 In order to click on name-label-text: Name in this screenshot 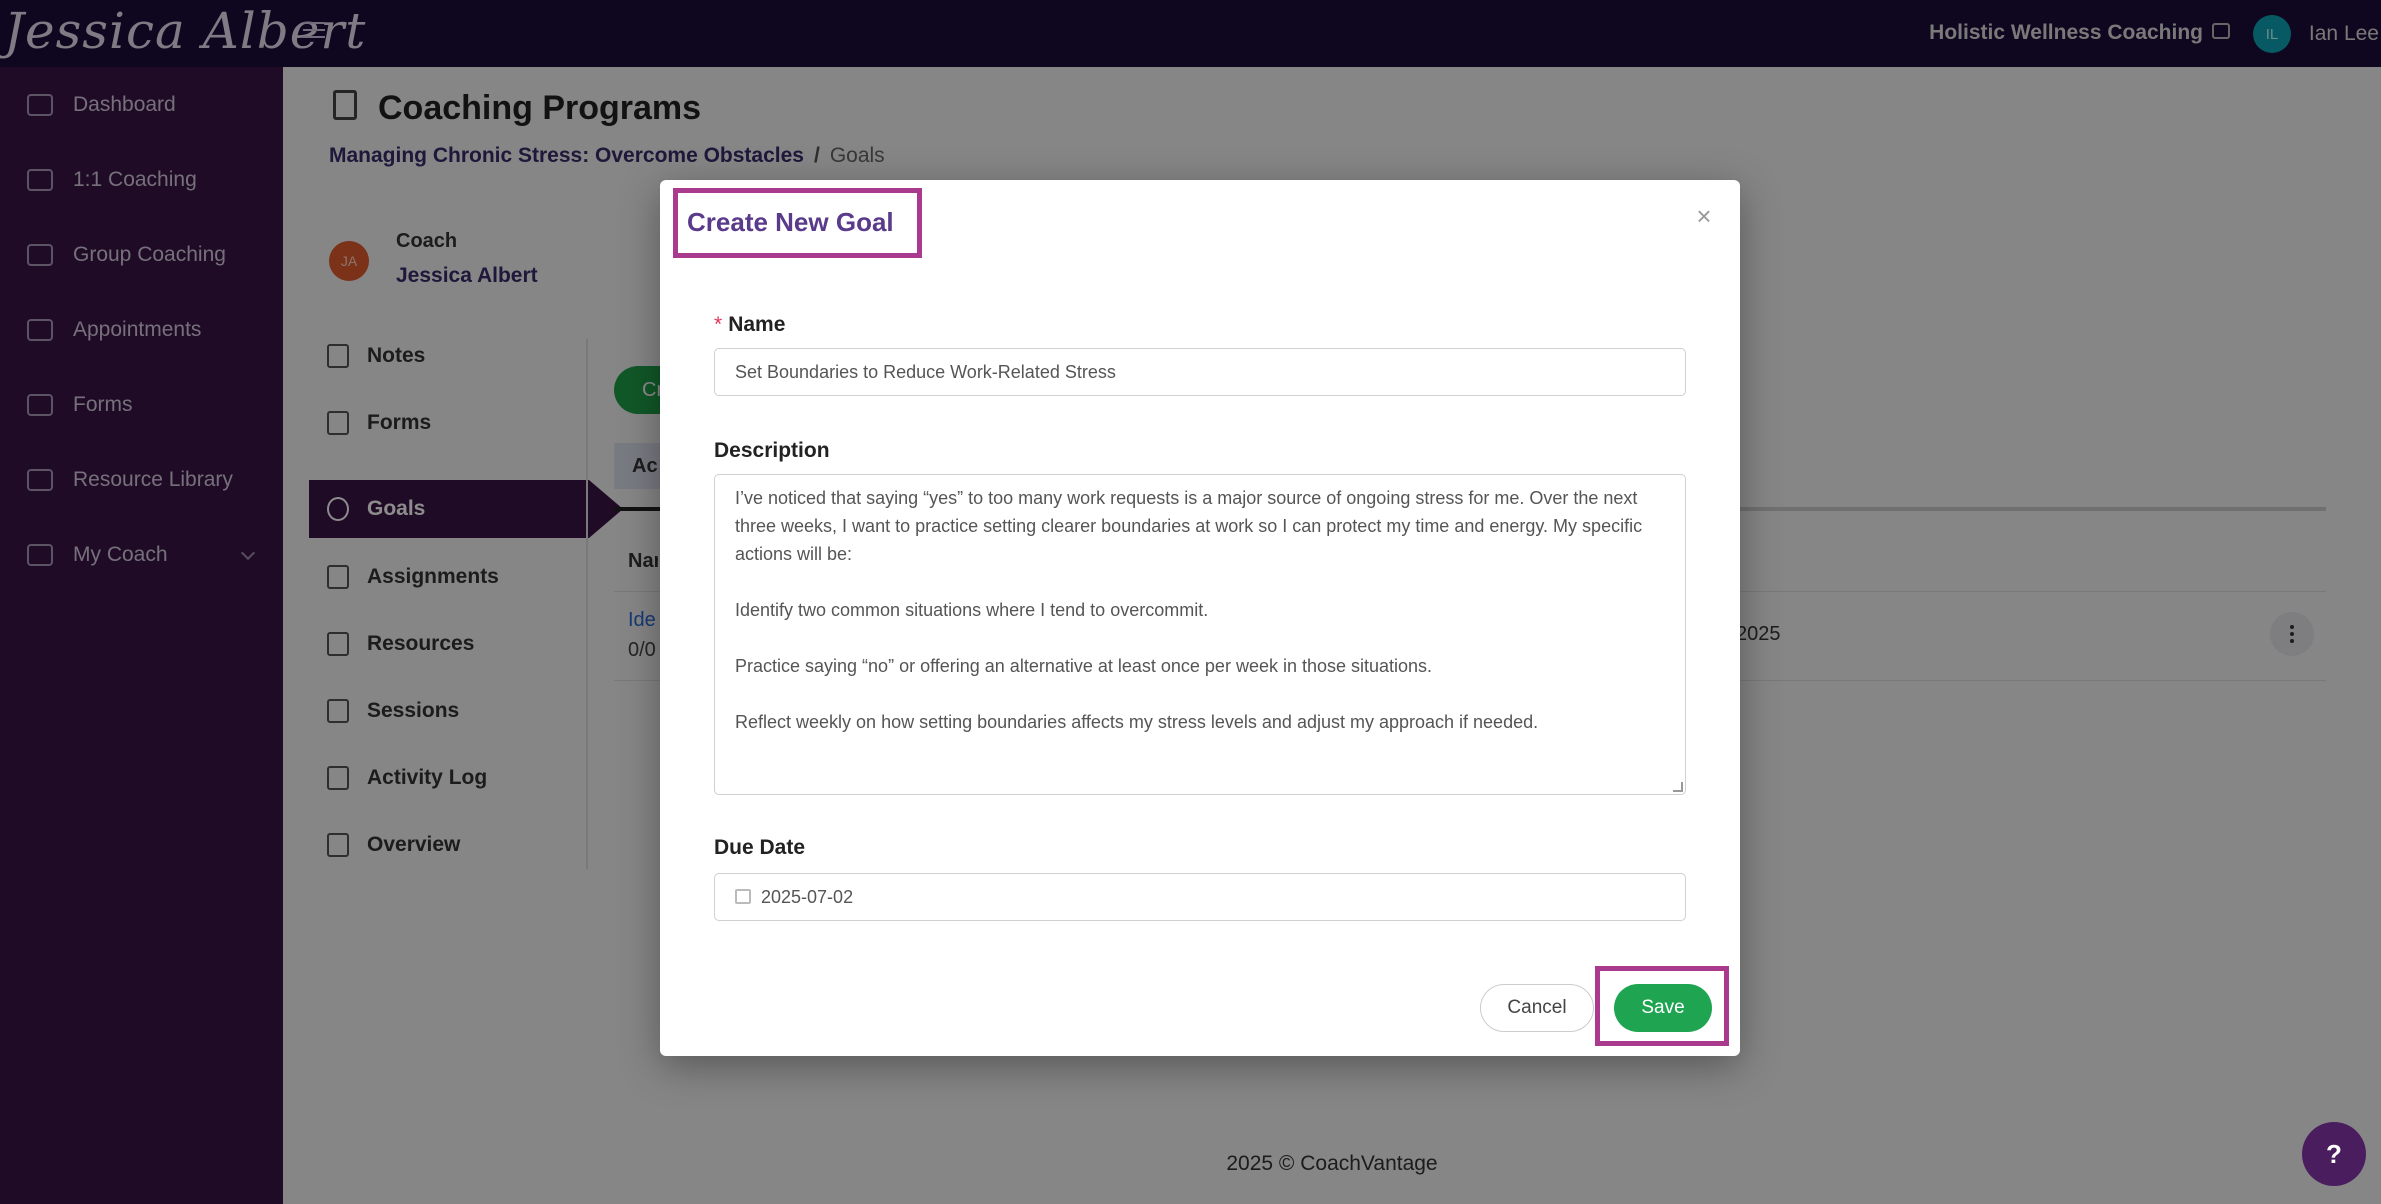, I will do `click(757, 324)`.